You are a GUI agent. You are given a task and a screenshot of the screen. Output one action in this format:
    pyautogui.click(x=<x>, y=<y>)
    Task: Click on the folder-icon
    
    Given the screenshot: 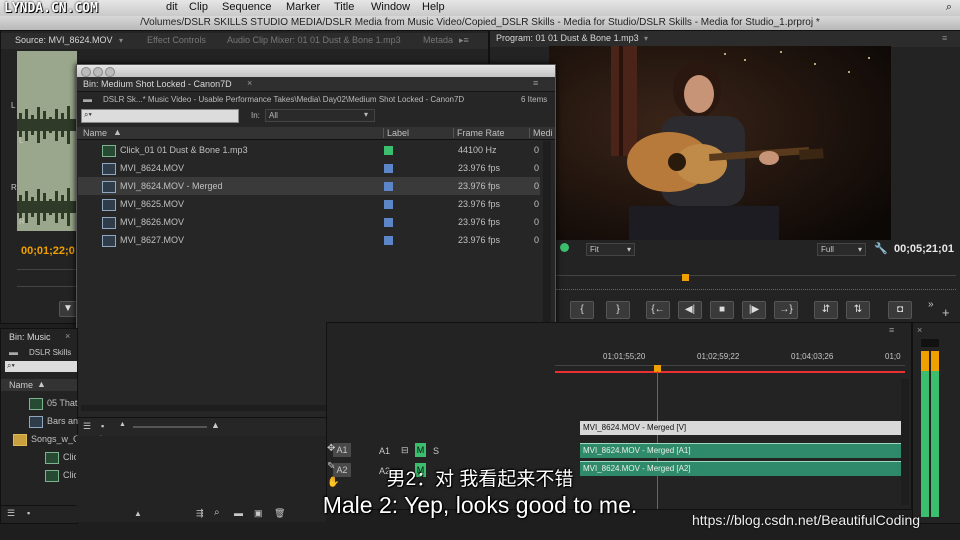 What is the action you would take?
    pyautogui.click(x=20, y=440)
    